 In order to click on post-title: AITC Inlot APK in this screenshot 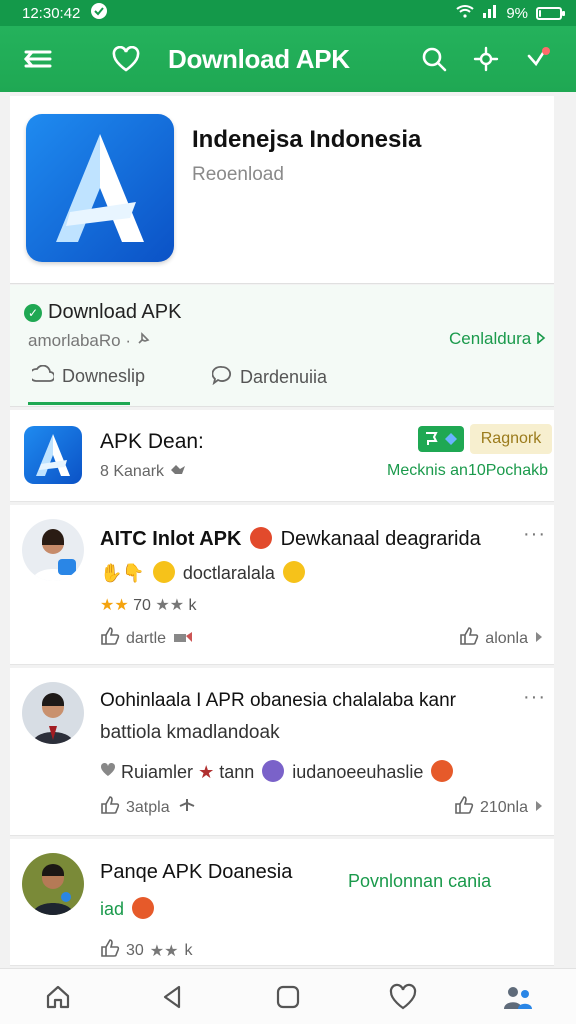, I will do `click(171, 539)`.